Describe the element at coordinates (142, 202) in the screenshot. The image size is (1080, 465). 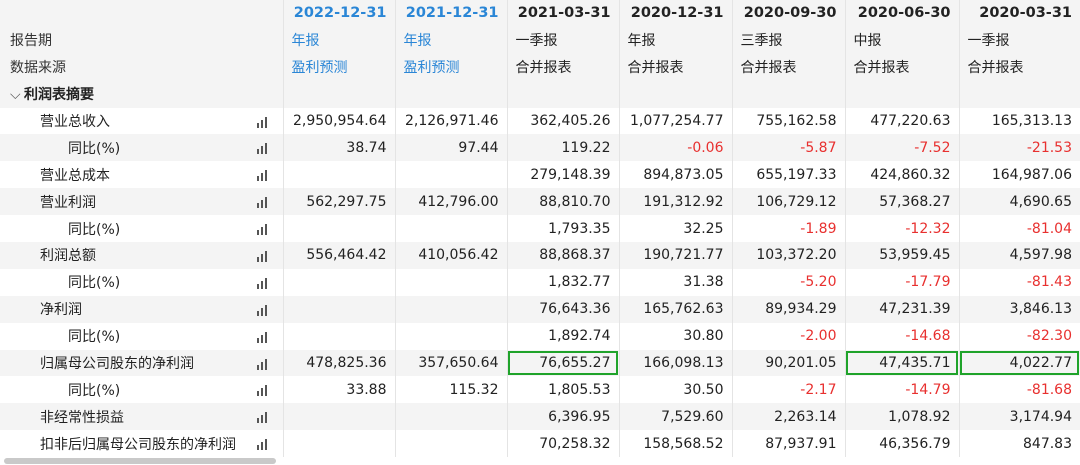
I see `row-label-cell: 营业利润` at that location.